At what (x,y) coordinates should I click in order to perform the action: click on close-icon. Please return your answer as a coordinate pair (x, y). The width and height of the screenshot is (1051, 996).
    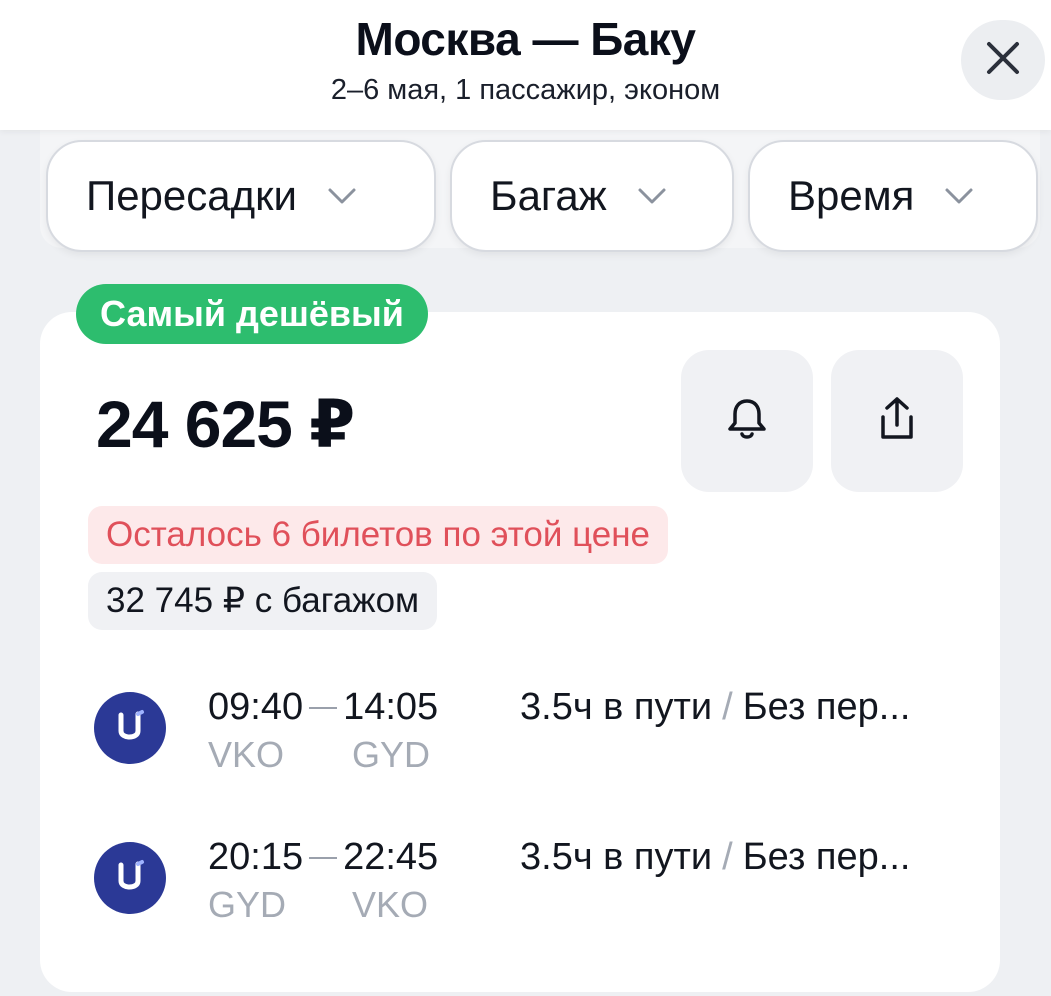
    Looking at the image, I should click on (1003, 60).